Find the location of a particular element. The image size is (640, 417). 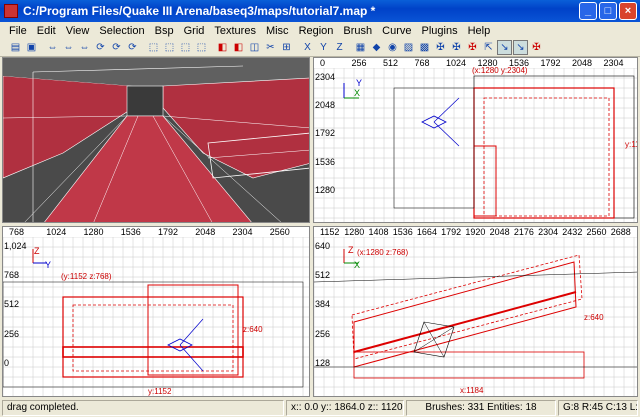

z-axis-icon: Z is located at coordinates (339, 47).